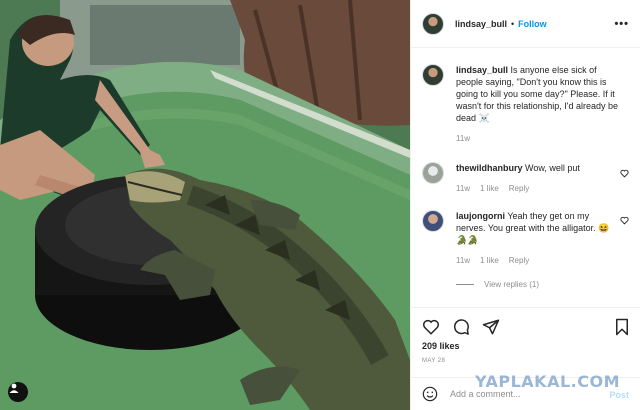 Image resolution: width=640 pixels, height=410 pixels. I want to click on post-header: lindsay_bull • Follow •••, so click(525, 24).